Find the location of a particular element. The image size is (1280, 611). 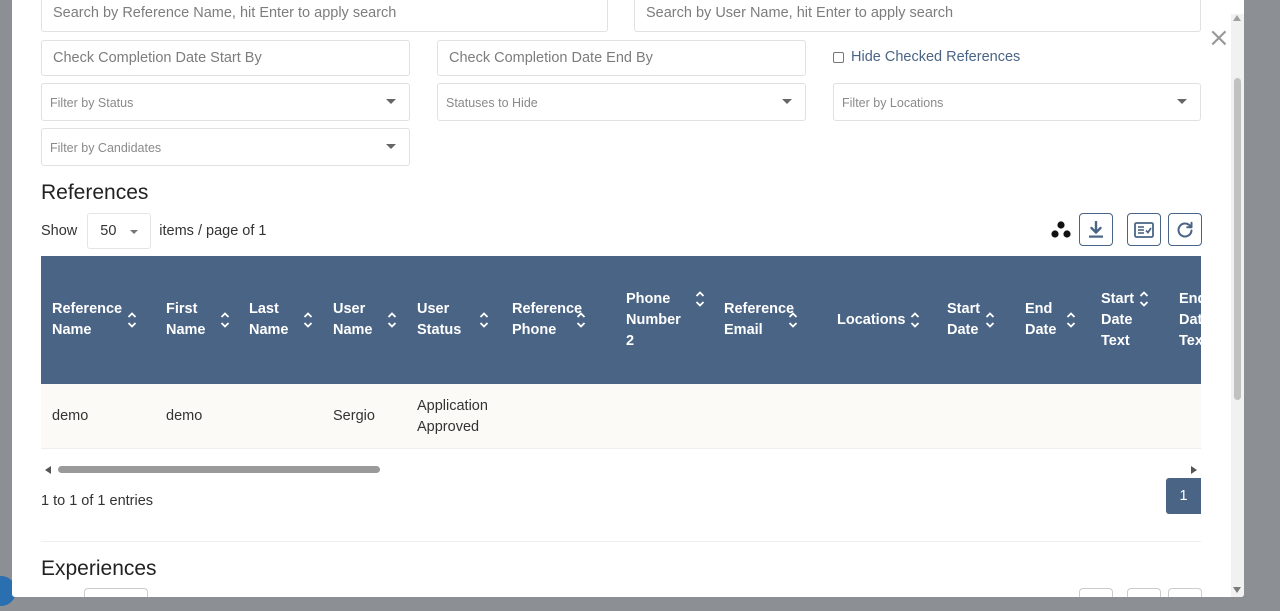

cell-user-status: Application Approved is located at coordinates (452, 416).